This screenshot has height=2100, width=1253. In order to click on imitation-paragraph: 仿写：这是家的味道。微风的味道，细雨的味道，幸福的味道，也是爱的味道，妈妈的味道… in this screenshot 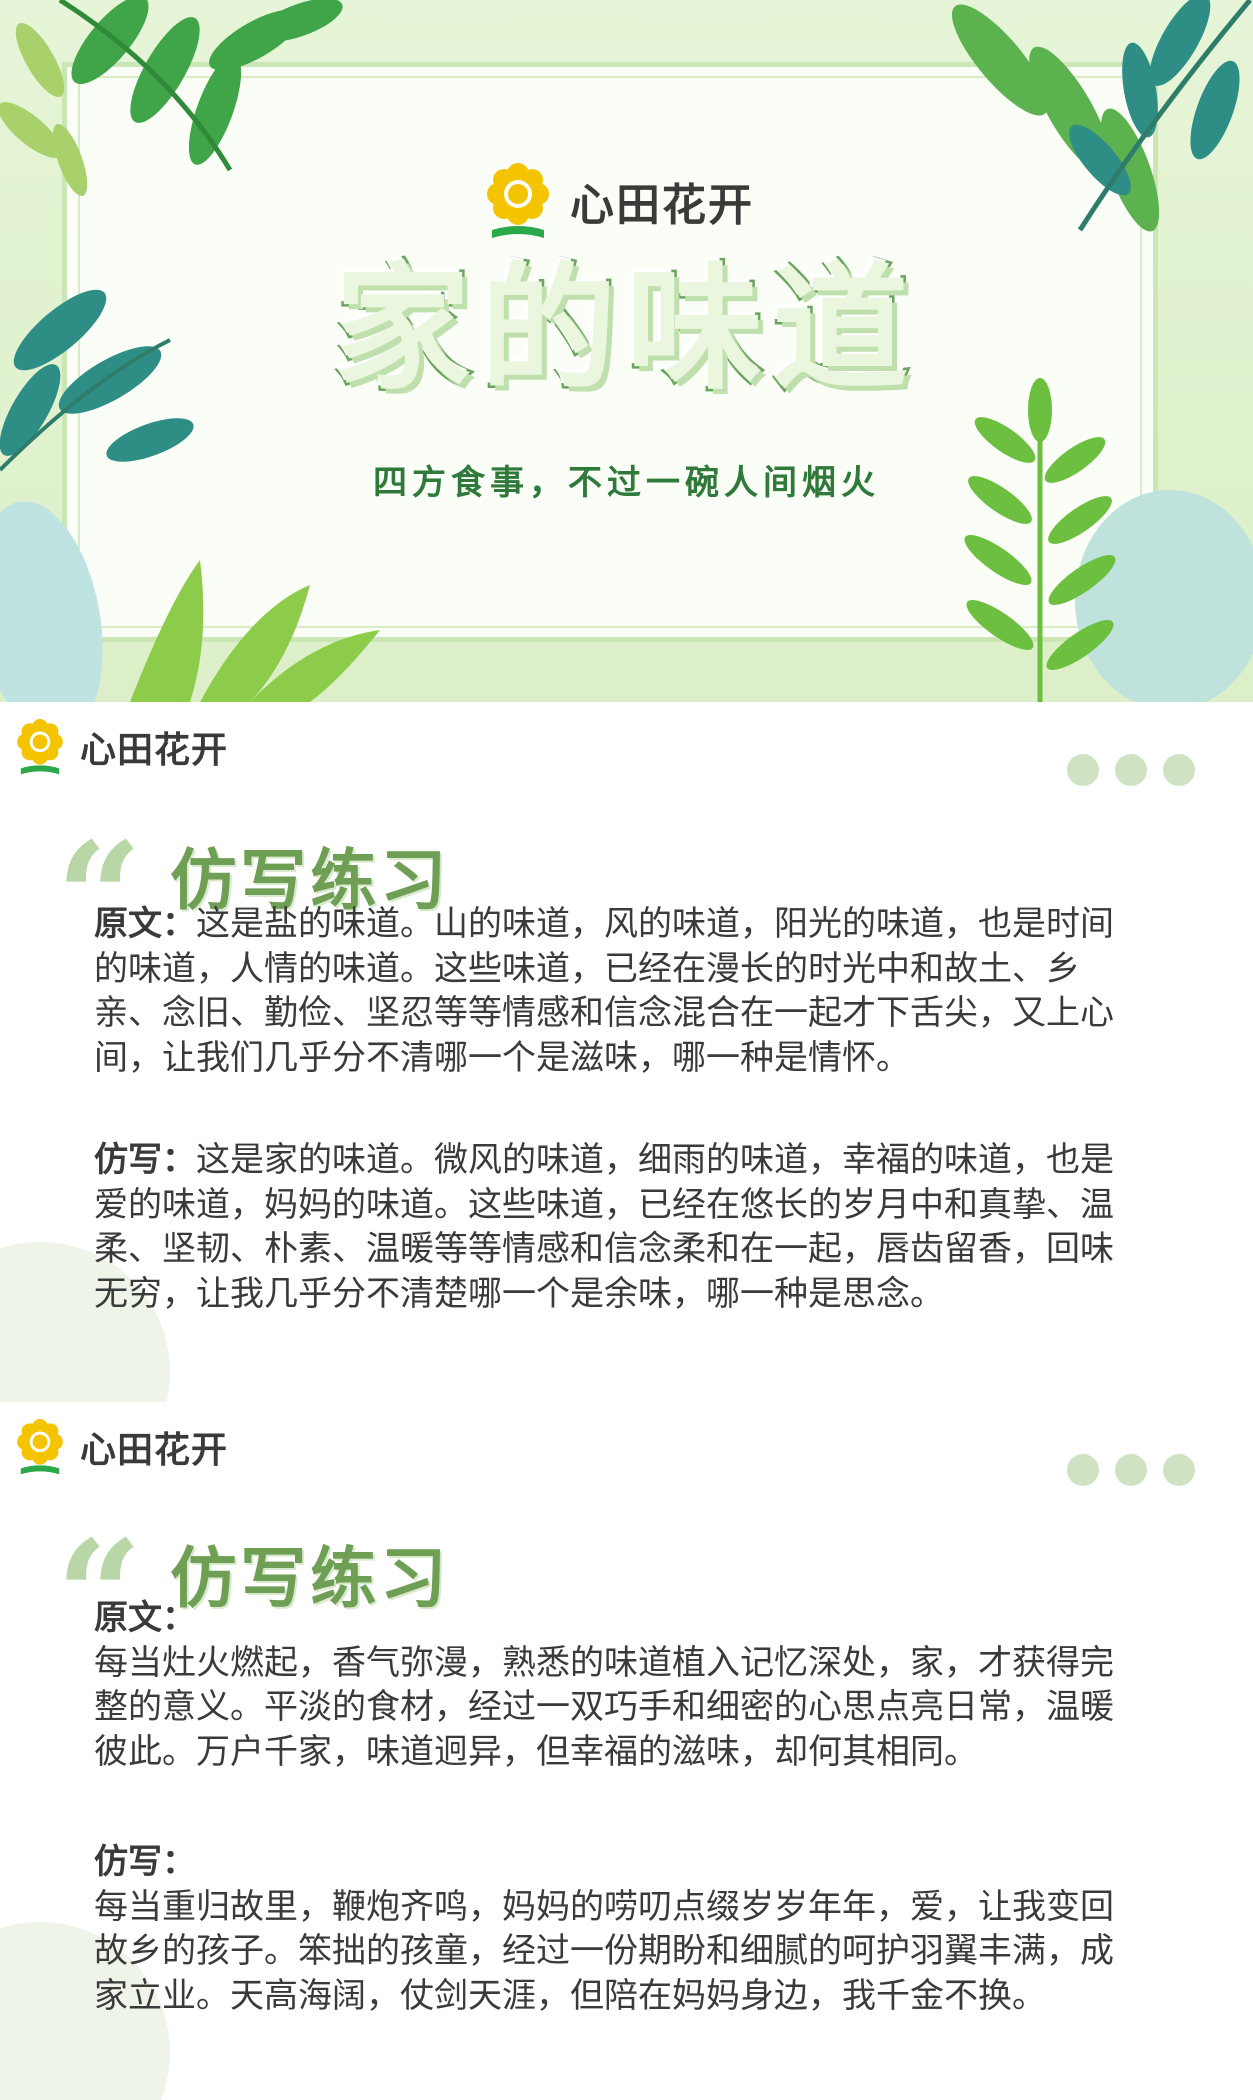, I will do `click(614, 1227)`.